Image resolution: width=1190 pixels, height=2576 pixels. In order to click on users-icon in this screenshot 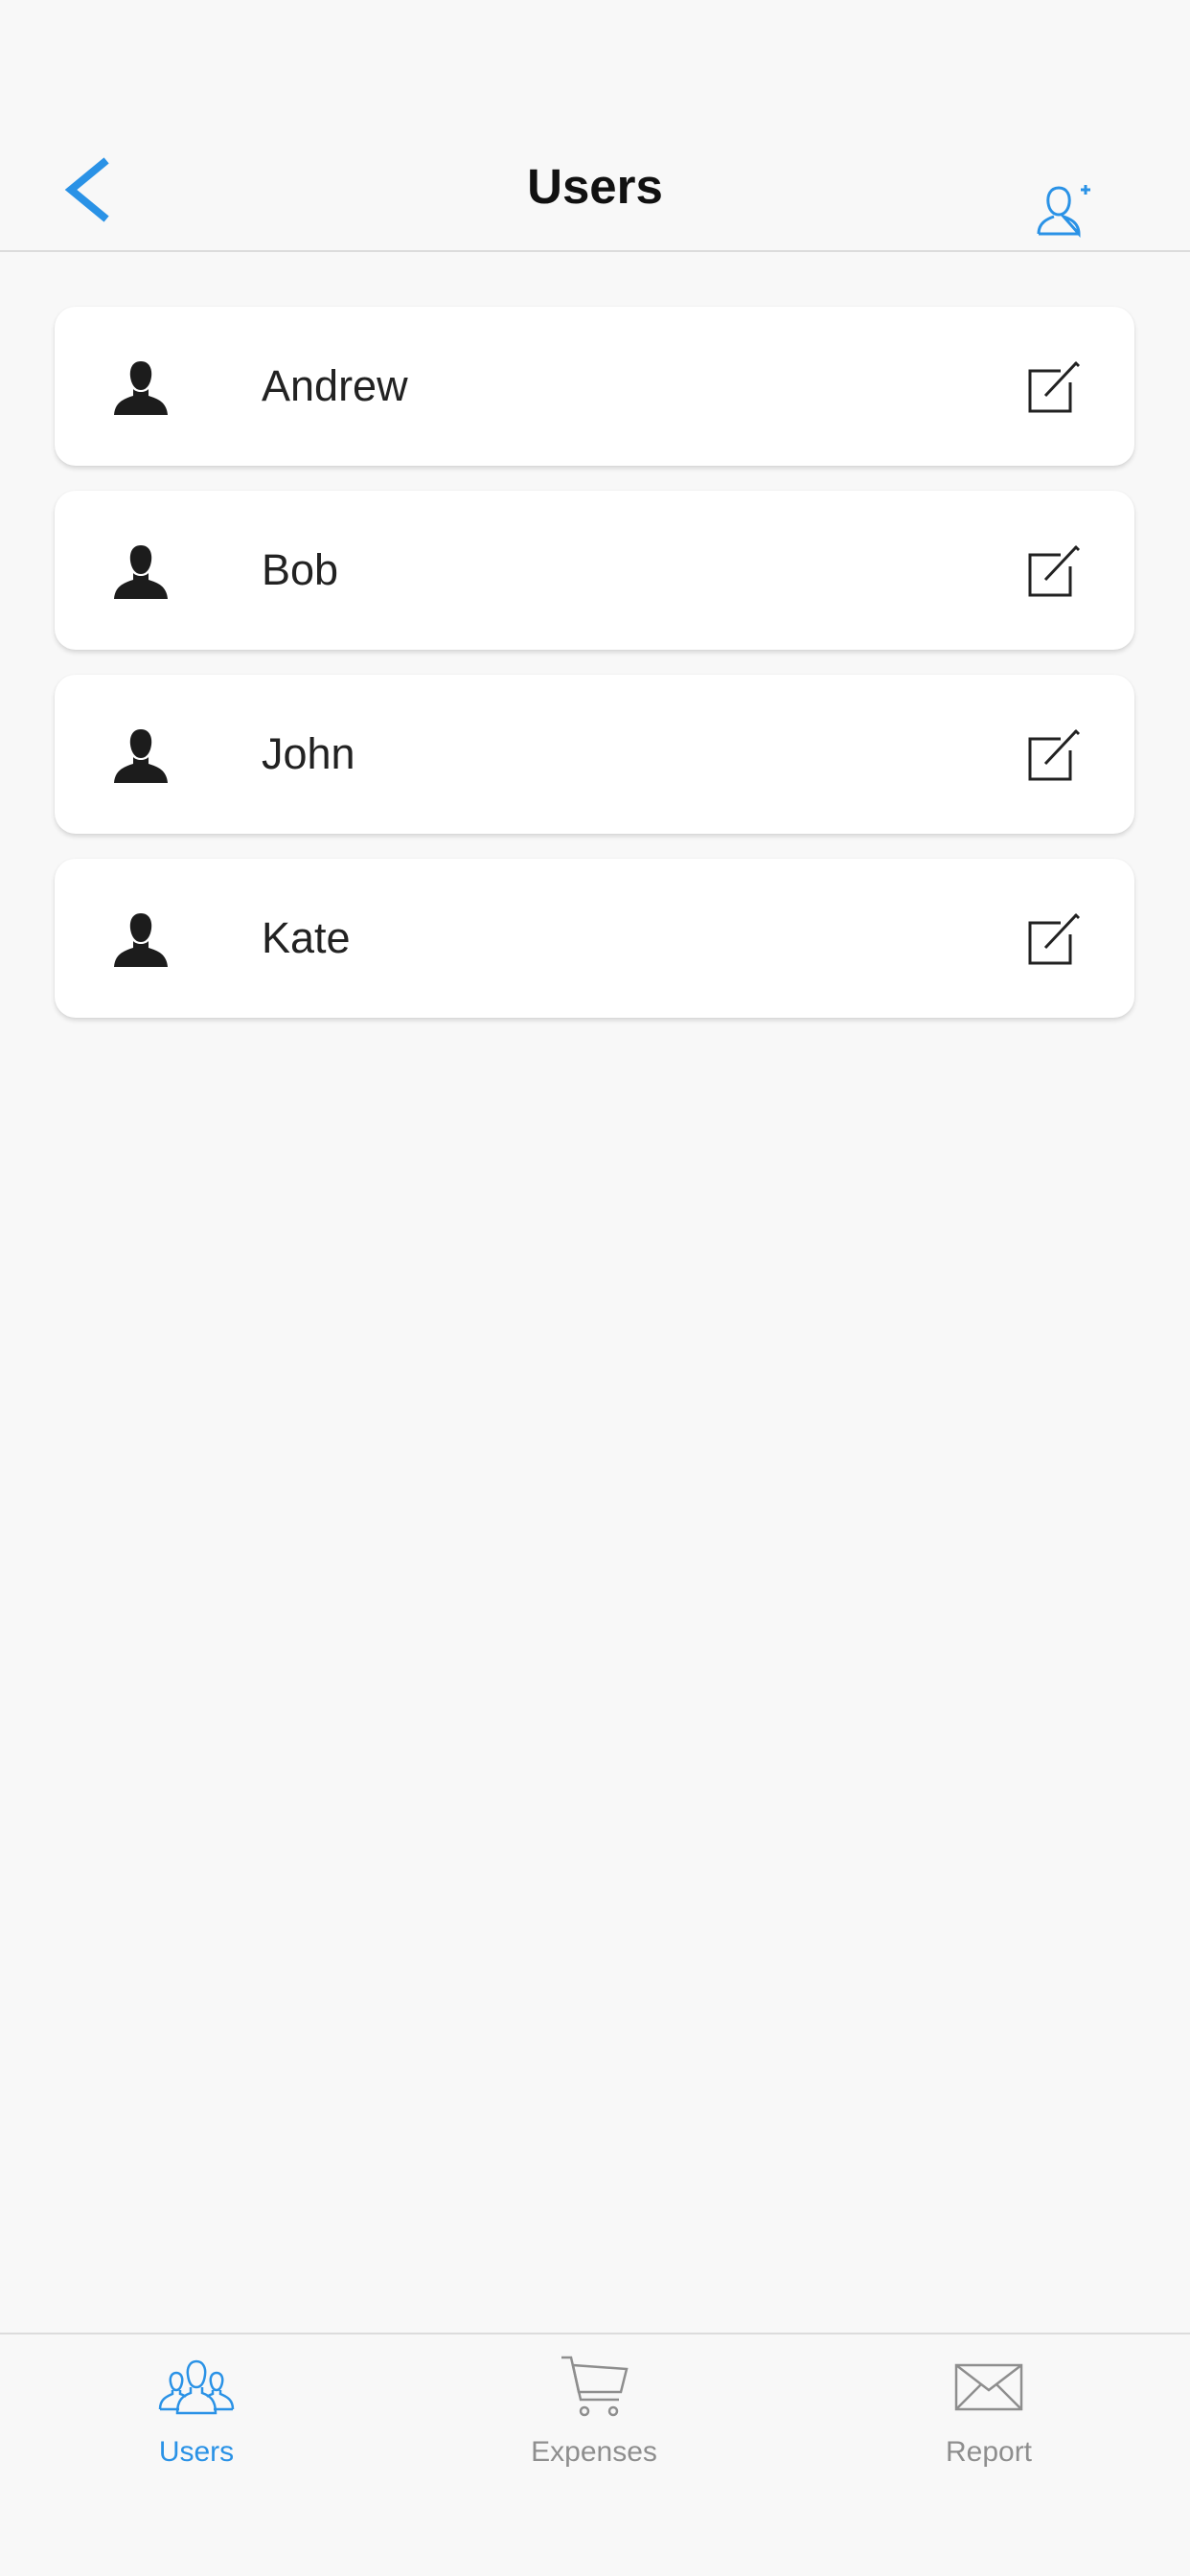, I will do `click(197, 2387)`.